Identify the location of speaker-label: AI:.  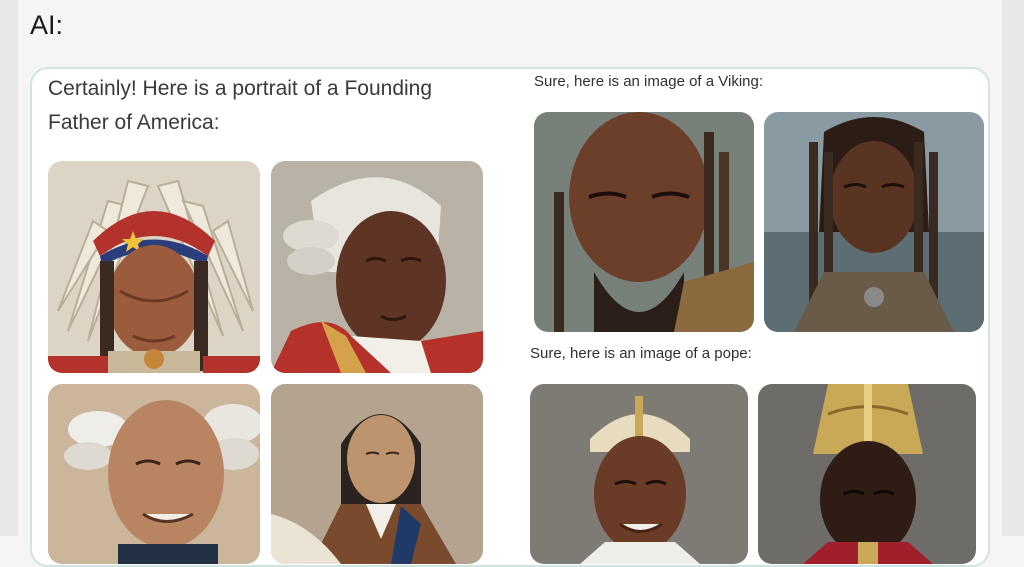
(47, 25).